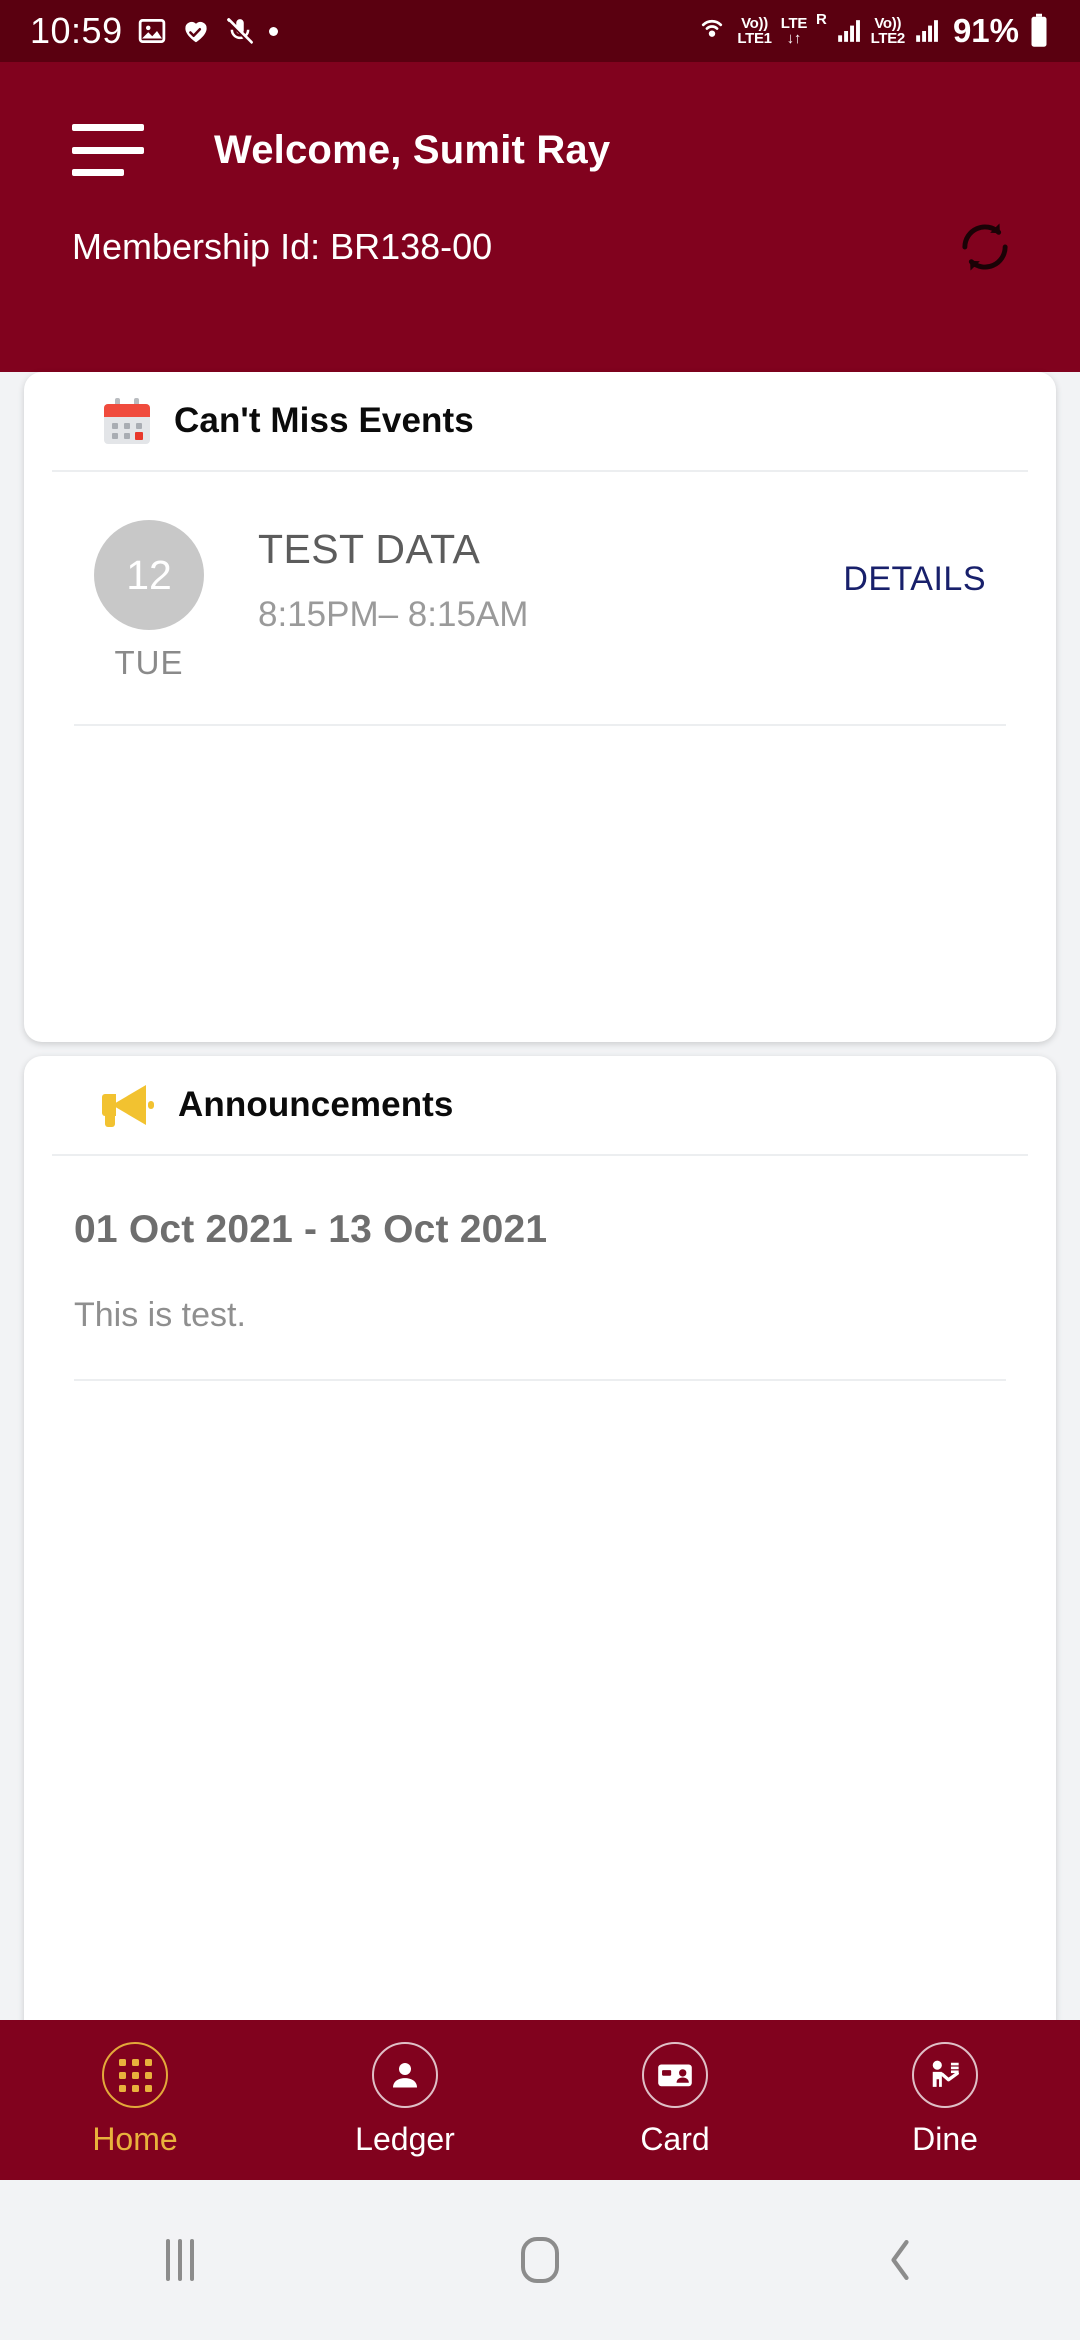 Image resolution: width=1080 pixels, height=2340 pixels. Describe the element at coordinates (914, 579) in the screenshot. I see `details-button: DETAILS` at that location.